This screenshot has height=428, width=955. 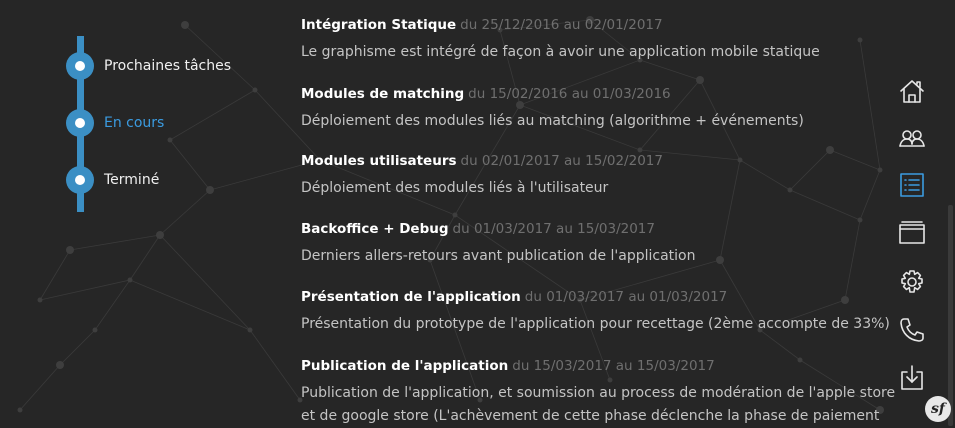 I want to click on settings-button, so click(x=912, y=282).